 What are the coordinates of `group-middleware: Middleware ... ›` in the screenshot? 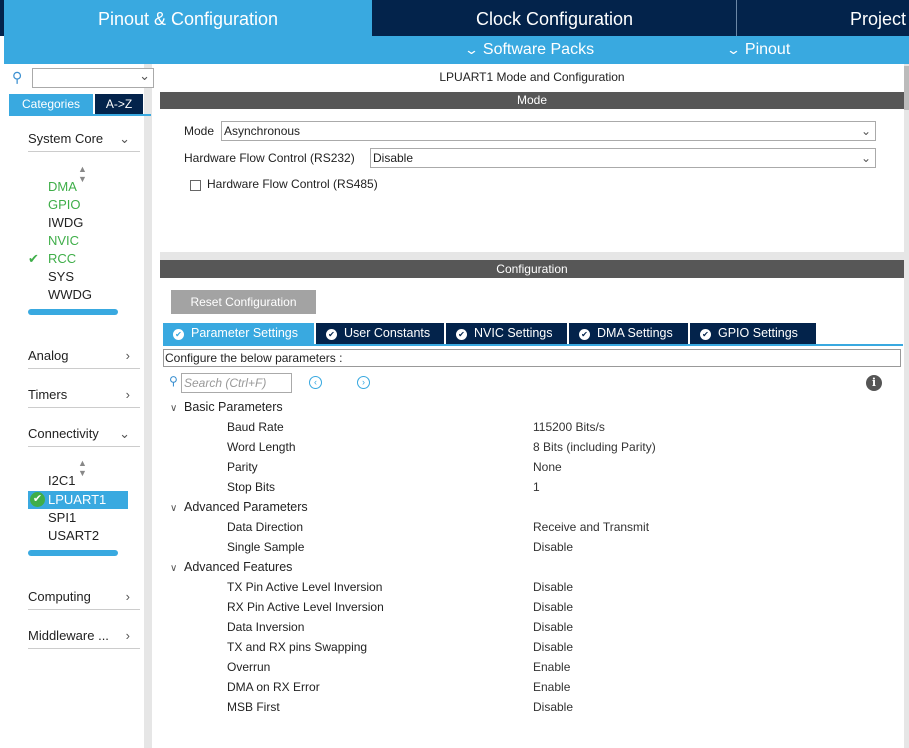 It's located at (84, 636).